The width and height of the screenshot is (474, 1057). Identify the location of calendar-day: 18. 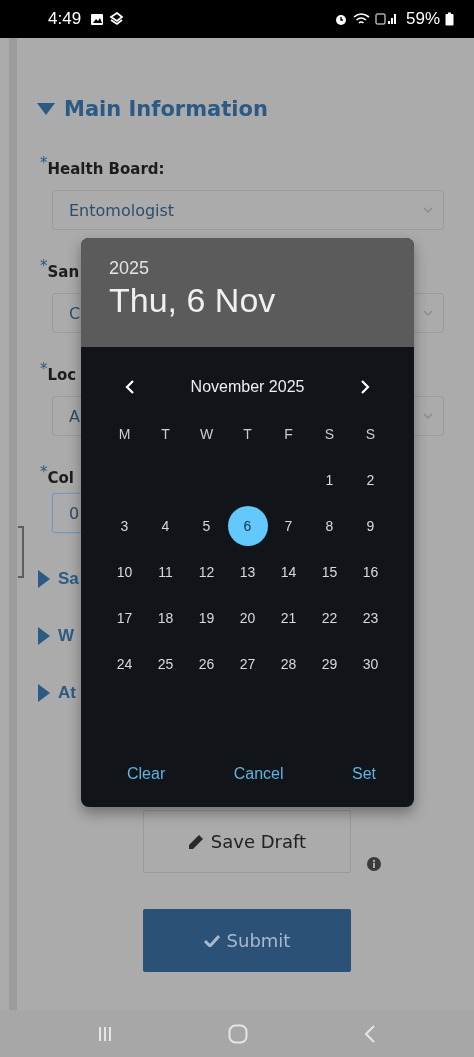
(165, 618).